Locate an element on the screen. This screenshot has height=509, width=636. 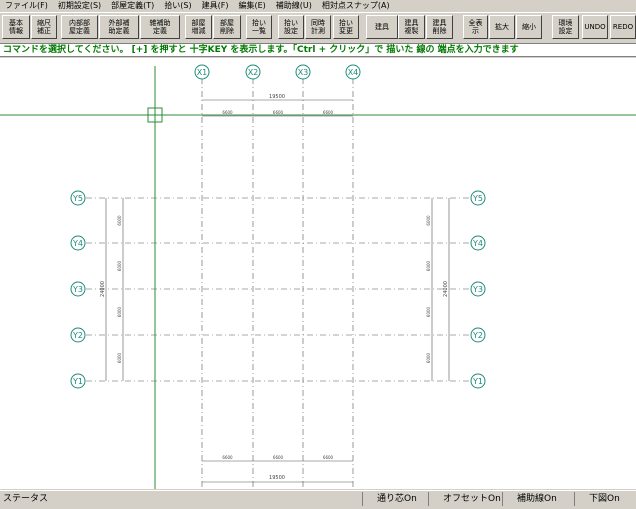
menu-item: 補助線(U) is located at coordinates (294, 5).